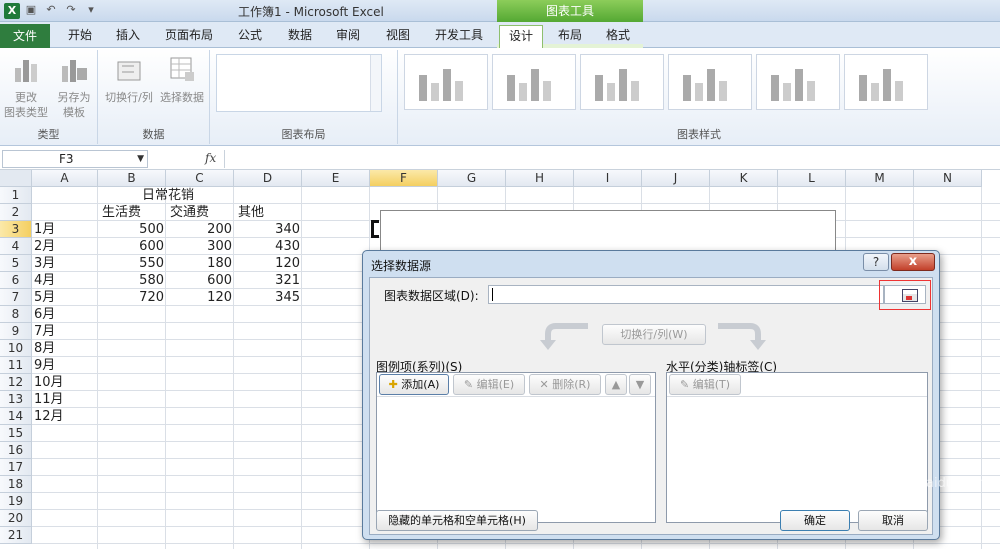 This screenshot has height=549, width=1000. What do you see at coordinates (616, 384) in the screenshot?
I see `move-up-button: ▲` at bounding box center [616, 384].